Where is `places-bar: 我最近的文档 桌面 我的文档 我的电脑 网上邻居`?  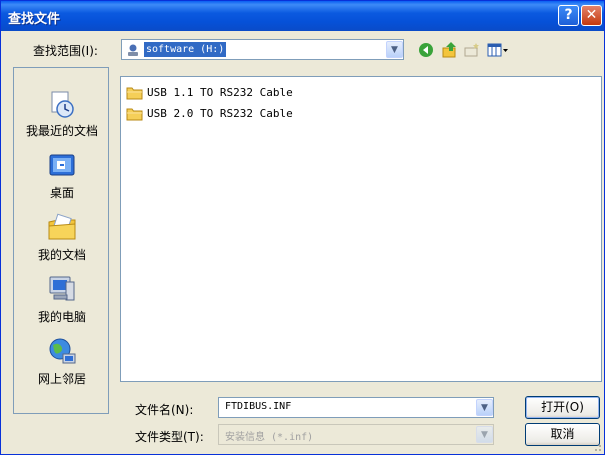 places-bar: 我最近的文档 桌面 我的文档 我的电脑 网上邻居 is located at coordinates (61, 240).